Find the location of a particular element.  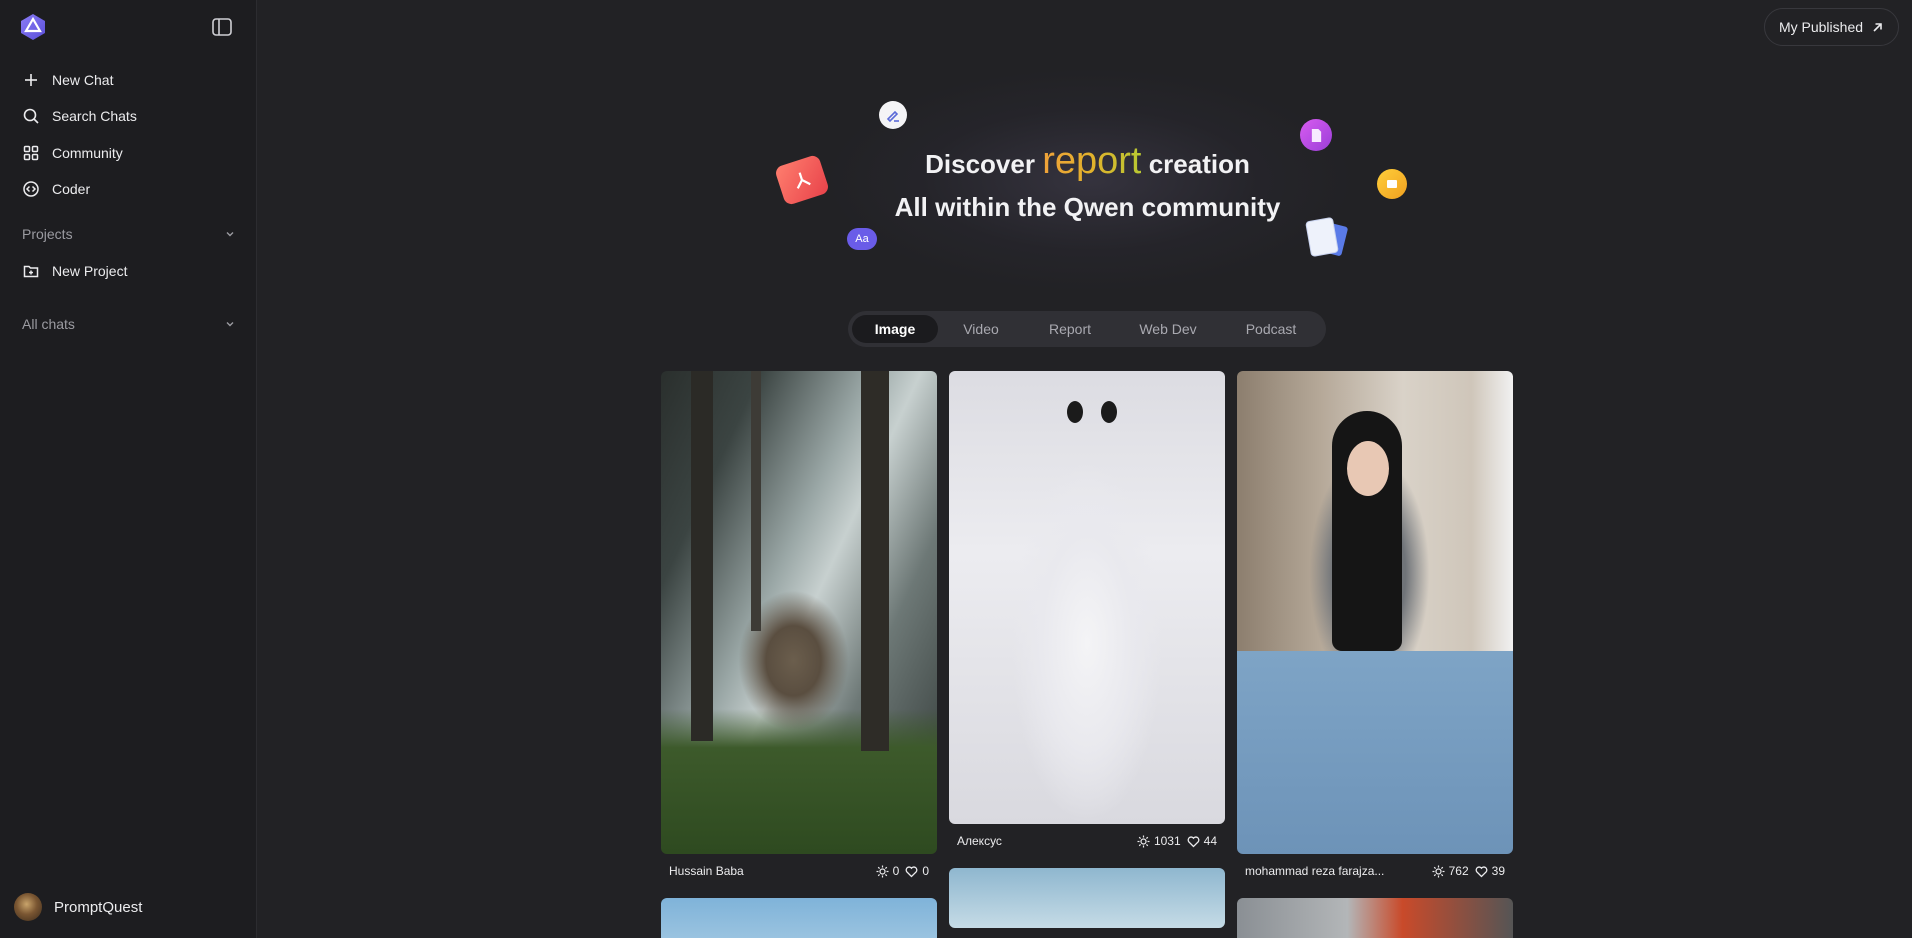

hero-title: Discover report creation is located at coordinates (956, 161).